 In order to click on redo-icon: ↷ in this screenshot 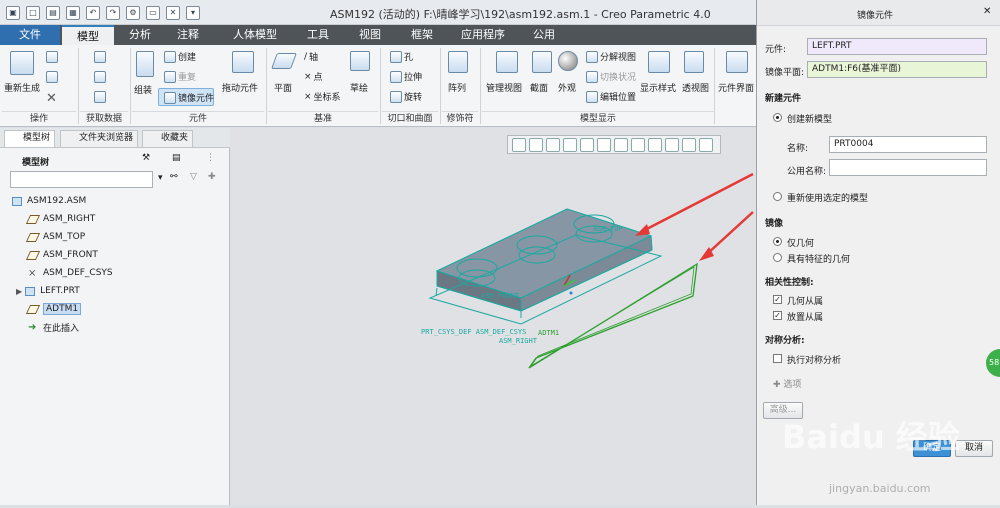, I will do `click(113, 12)`.